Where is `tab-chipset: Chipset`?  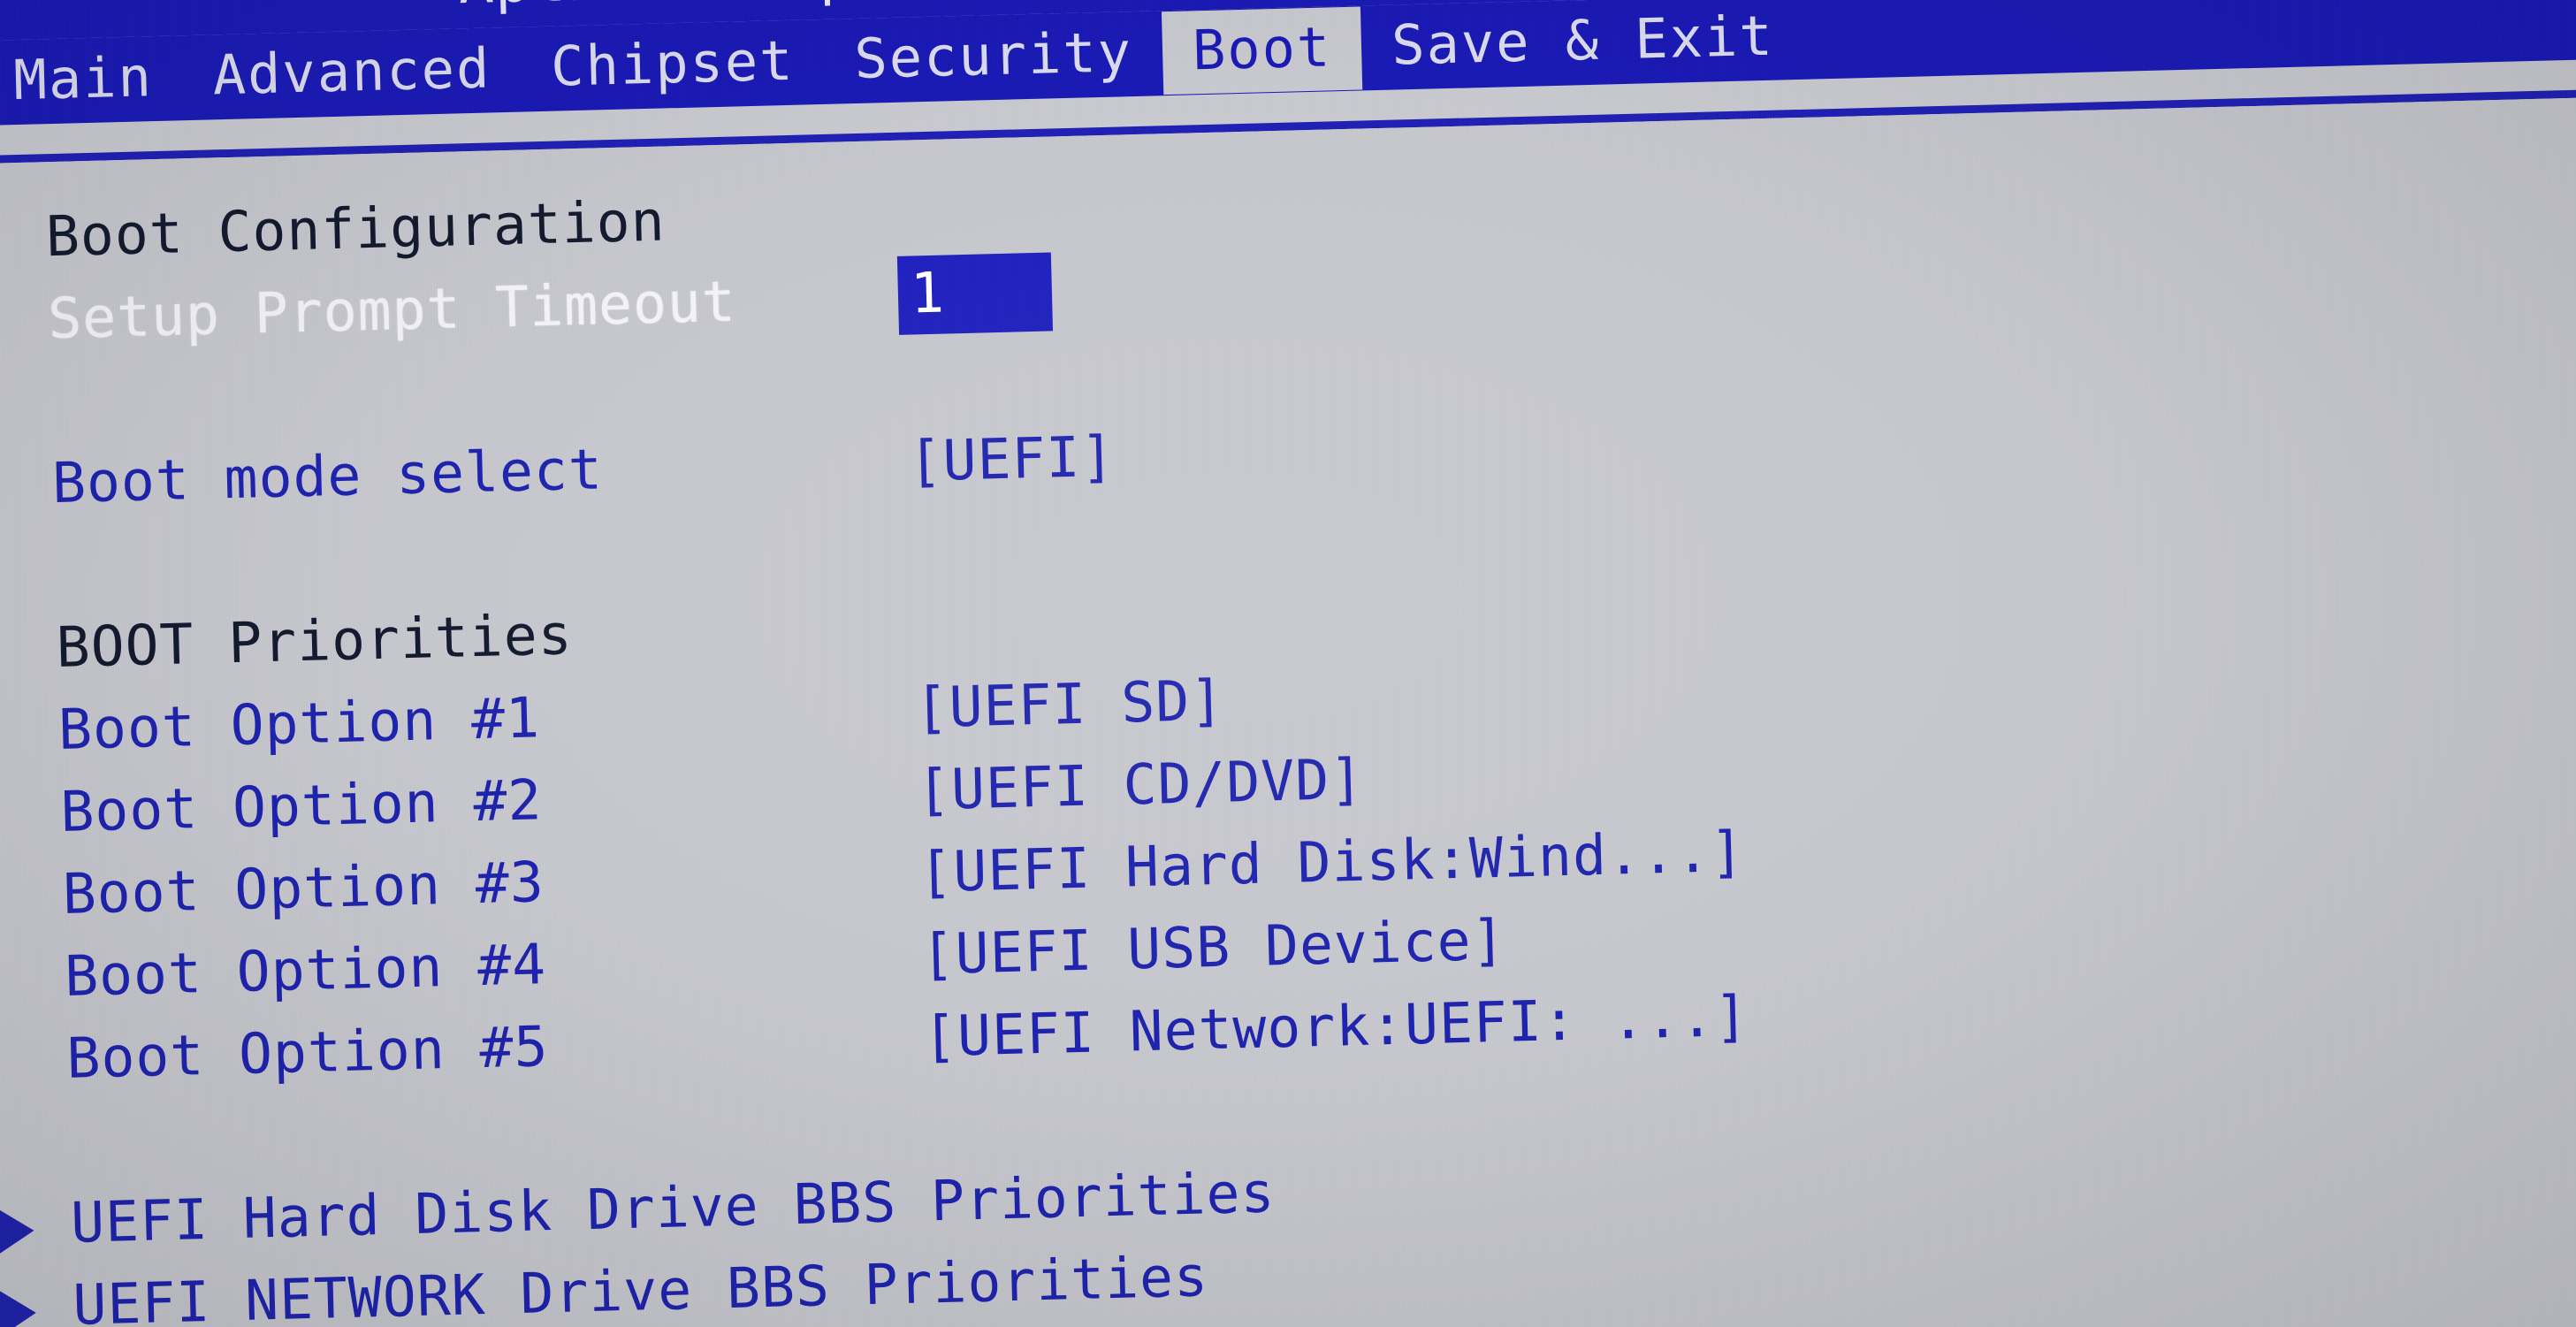 tab-chipset: Chipset is located at coordinates (673, 65).